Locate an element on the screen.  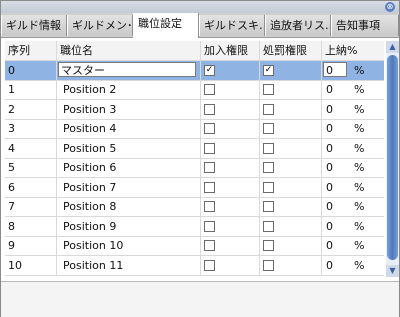
table-row: 6 Position 7 0% is located at coordinates (194, 188).